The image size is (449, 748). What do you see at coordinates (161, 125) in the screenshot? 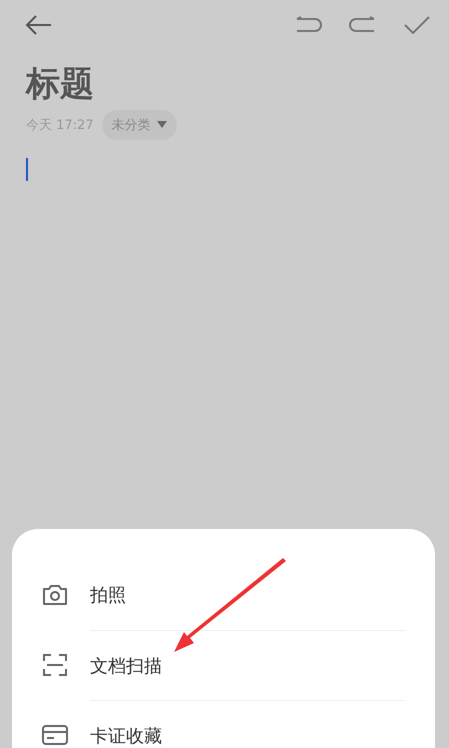
I see `caret-icon` at bounding box center [161, 125].